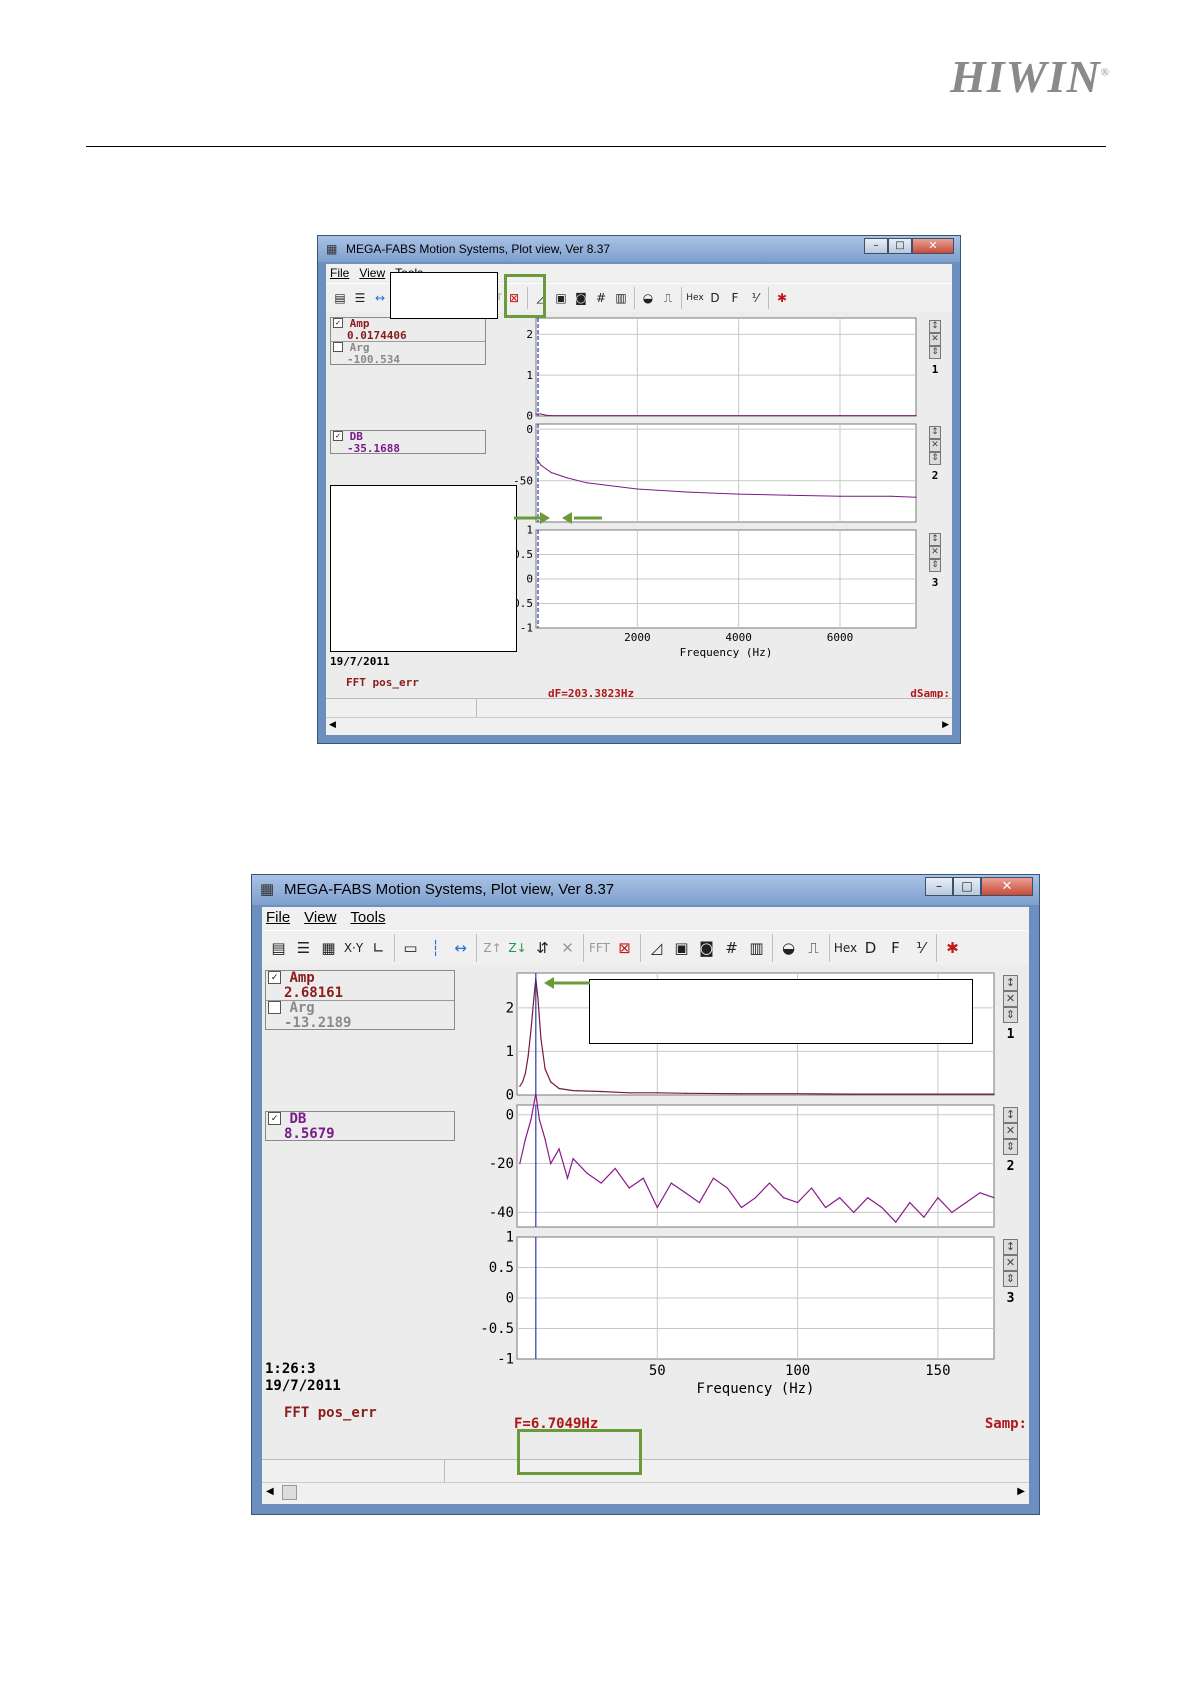 This screenshot has height=1684, width=1191. What do you see at coordinates (435, 948) in the screenshot?
I see `split-vertical-icon: ┆` at bounding box center [435, 948].